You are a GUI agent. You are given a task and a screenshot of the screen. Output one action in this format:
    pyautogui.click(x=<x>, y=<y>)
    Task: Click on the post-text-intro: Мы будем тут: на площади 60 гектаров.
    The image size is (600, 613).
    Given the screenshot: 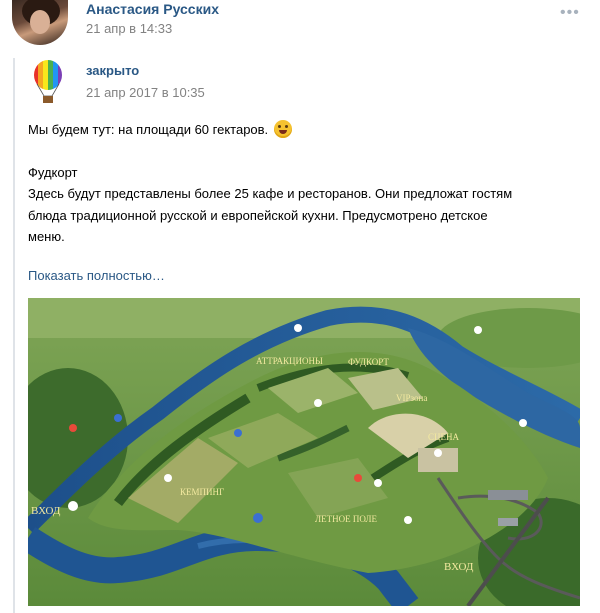 What is the action you would take?
    pyautogui.click(x=148, y=129)
    